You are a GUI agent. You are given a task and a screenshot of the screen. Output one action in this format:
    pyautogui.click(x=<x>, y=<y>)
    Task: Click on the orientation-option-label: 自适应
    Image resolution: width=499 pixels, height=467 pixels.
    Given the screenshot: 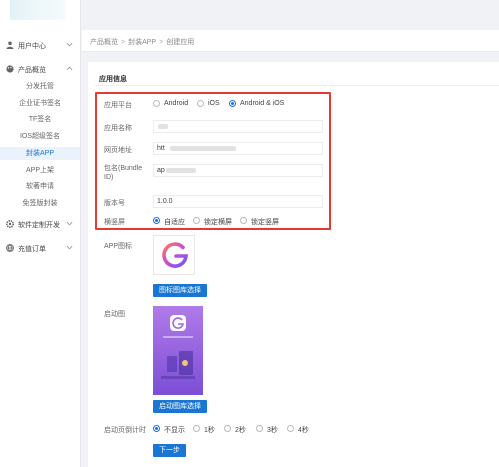 What is the action you would take?
    pyautogui.click(x=174, y=222)
    